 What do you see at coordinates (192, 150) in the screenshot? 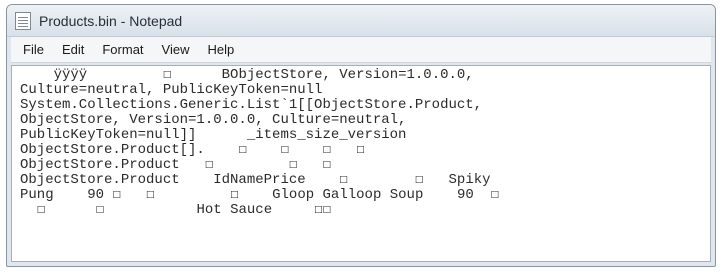
I see `content-line: ObjectStore.Product[]. ☐ ☐ ☐ ☐` at bounding box center [192, 150].